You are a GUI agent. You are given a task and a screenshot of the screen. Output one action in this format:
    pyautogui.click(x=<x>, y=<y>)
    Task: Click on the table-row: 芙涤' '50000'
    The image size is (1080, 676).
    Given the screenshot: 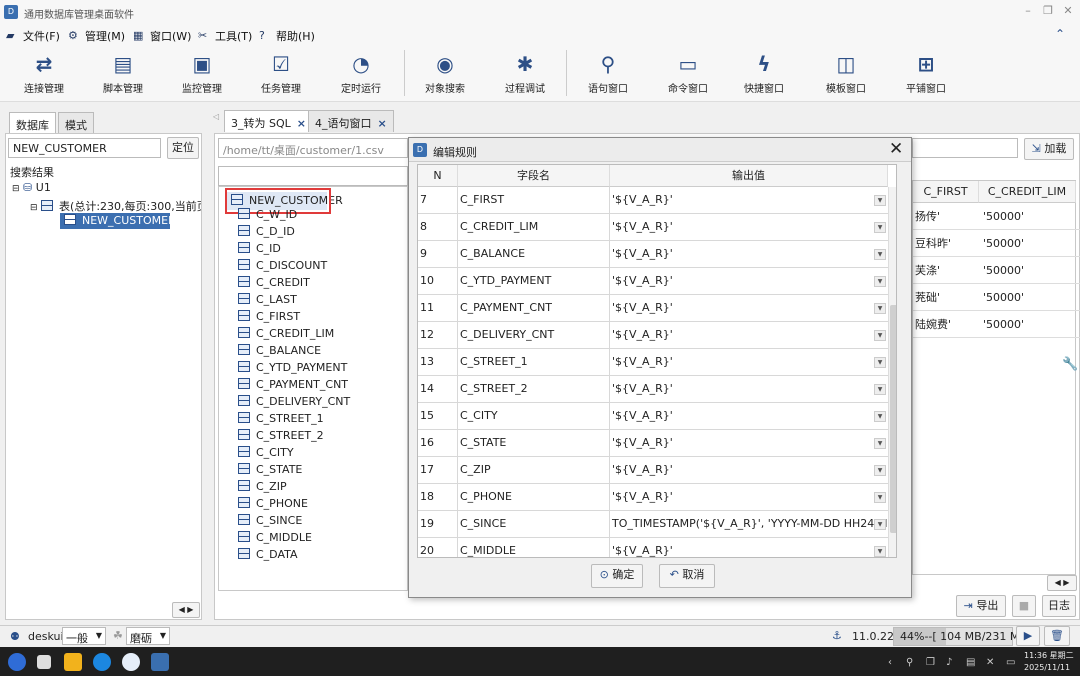 What is the action you would take?
    pyautogui.click(x=996, y=270)
    